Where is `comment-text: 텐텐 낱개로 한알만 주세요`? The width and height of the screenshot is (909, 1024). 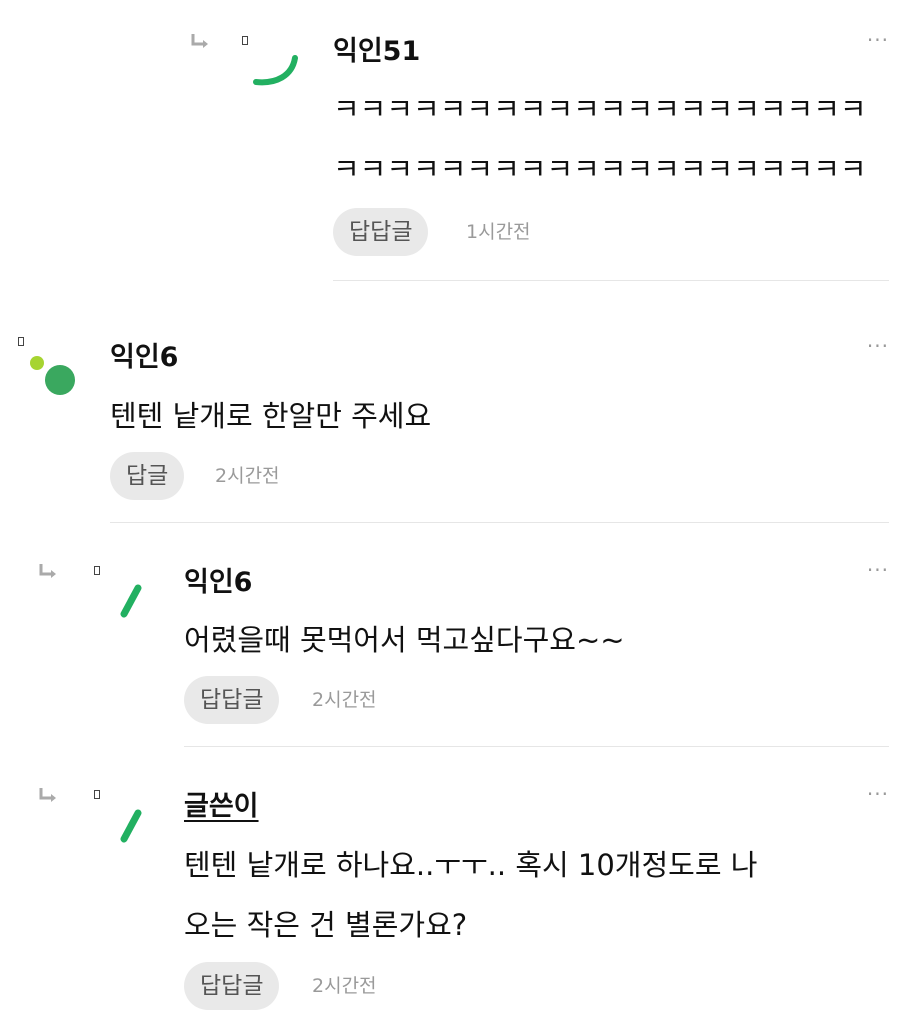
comment-text: 텐텐 낱개로 한알만 주세요 is located at coordinates (271, 416).